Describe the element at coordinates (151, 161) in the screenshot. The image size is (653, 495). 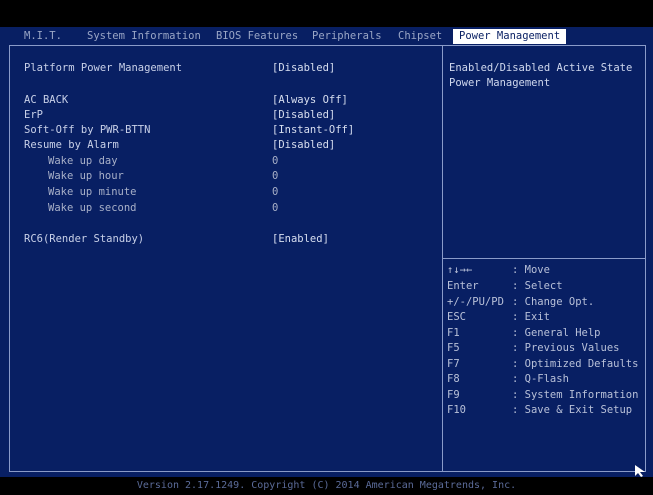
I see `setting-wake-up-day: Wake up day 0` at that location.